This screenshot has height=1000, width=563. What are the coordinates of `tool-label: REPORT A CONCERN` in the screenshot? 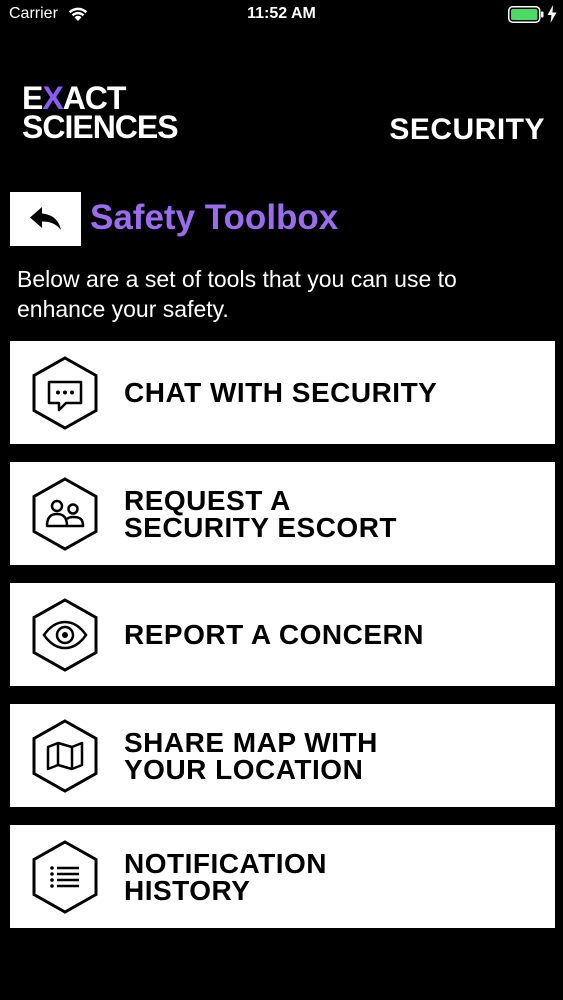 It's located at (274, 634).